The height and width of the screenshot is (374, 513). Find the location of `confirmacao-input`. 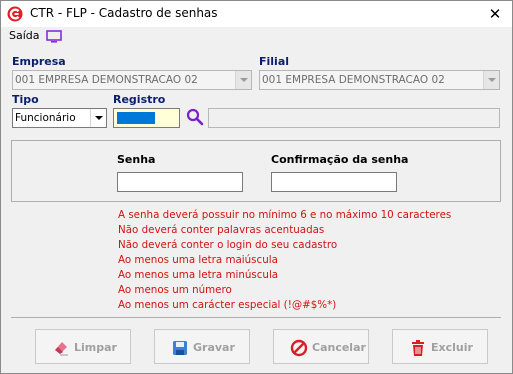

confirmacao-input is located at coordinates (334, 182).